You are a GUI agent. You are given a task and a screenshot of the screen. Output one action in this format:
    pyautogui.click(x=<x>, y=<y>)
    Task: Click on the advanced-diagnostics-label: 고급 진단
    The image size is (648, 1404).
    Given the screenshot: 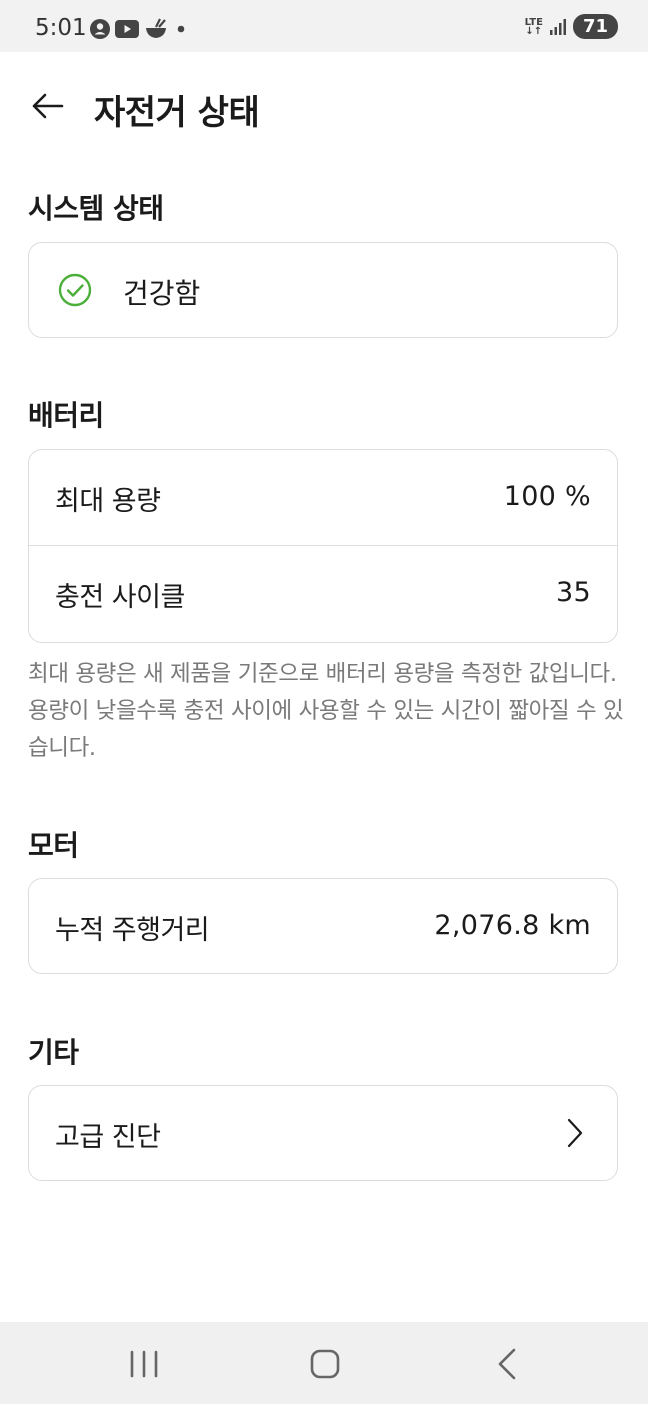 What is the action you would take?
    pyautogui.click(x=108, y=1137)
    